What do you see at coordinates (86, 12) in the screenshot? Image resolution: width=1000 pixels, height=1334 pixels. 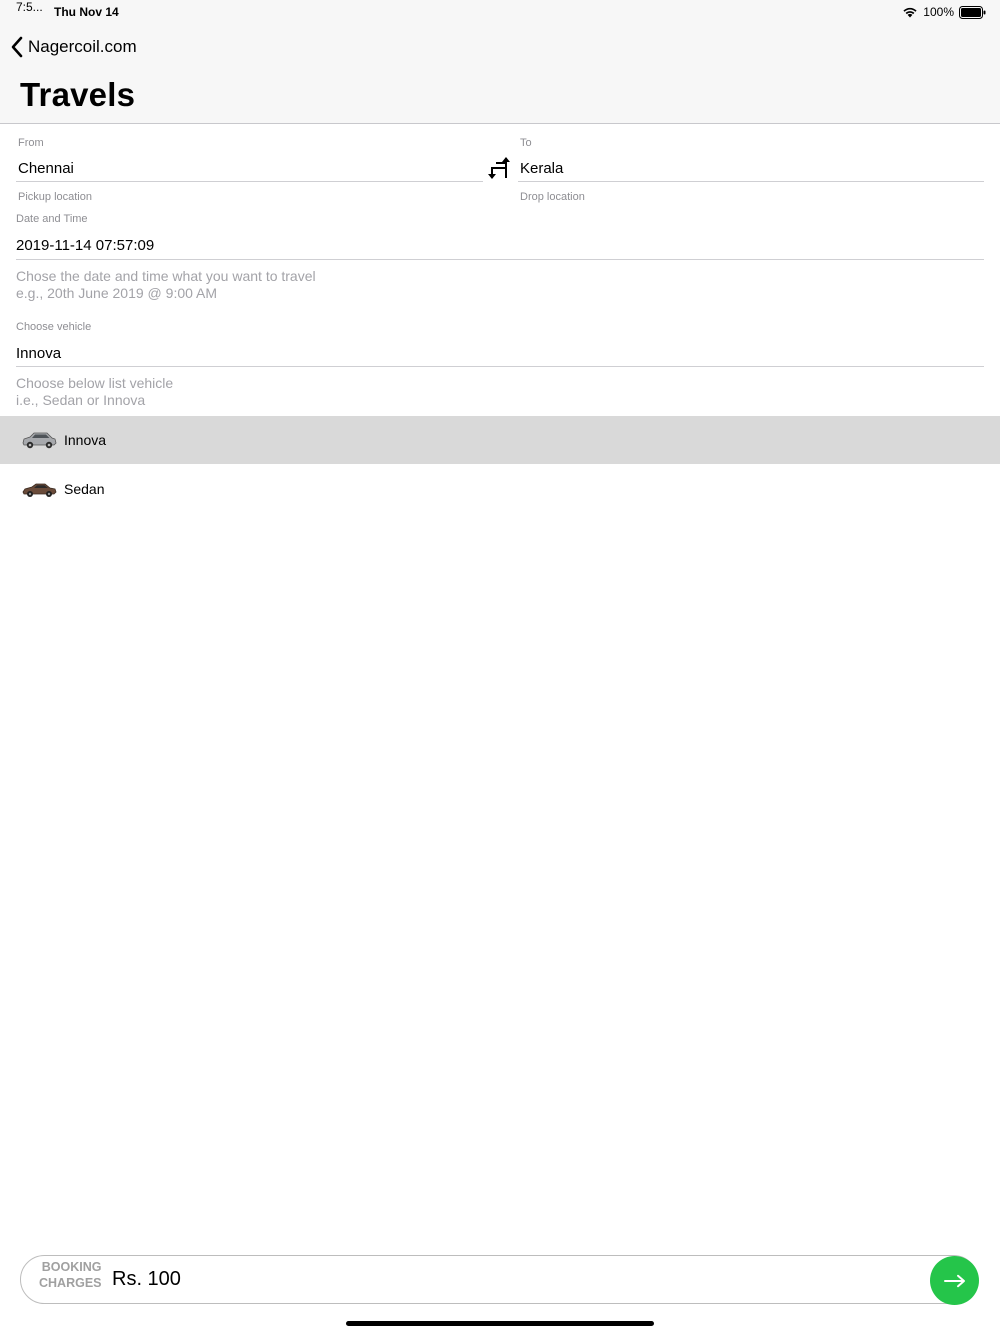 I see `status-date: Thu Nov 14` at bounding box center [86, 12].